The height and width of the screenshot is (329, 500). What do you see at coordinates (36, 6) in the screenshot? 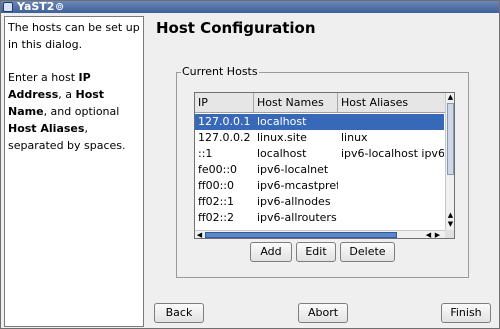
I see `window-title: YaST2` at bounding box center [36, 6].